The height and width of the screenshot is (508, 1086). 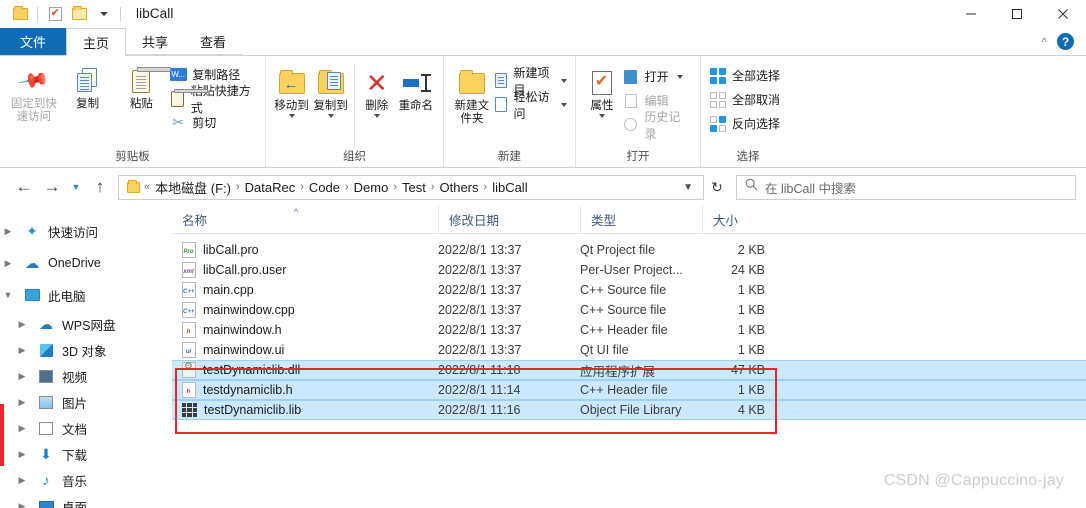 What do you see at coordinates (1044, 42) in the screenshot?
I see `chevron-up-icon: ^` at bounding box center [1044, 42].